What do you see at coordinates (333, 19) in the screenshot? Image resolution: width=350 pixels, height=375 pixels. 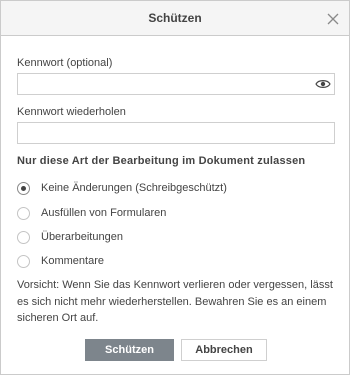 I see `close-icon` at bounding box center [333, 19].